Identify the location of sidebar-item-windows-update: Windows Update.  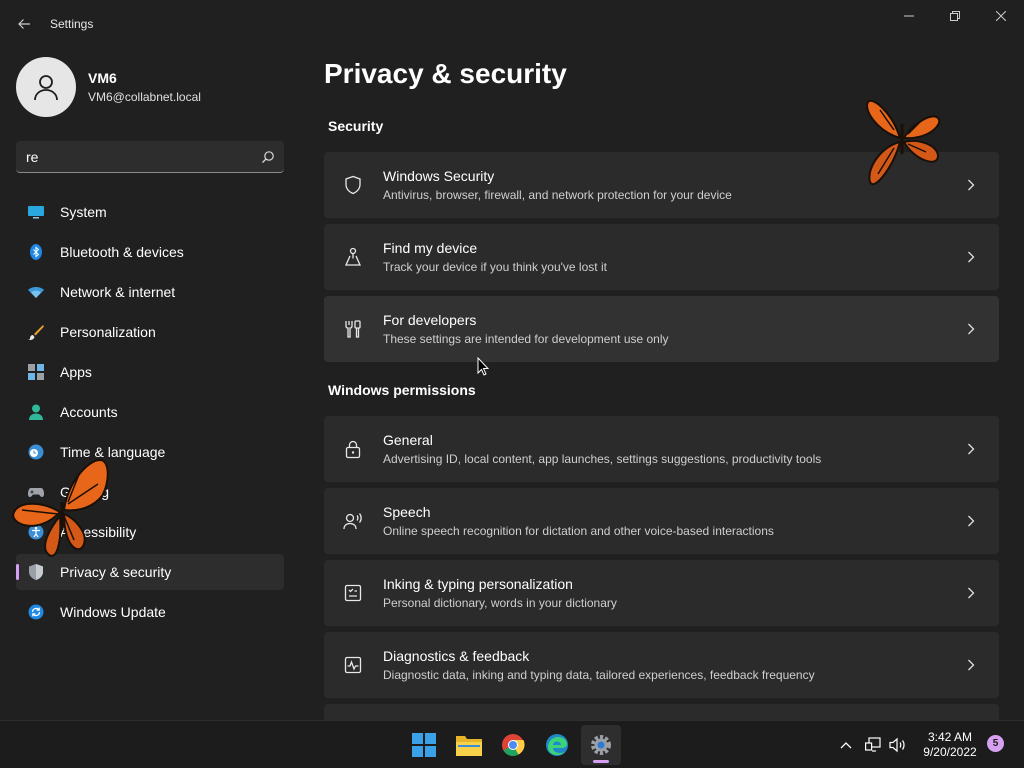
(150, 612).